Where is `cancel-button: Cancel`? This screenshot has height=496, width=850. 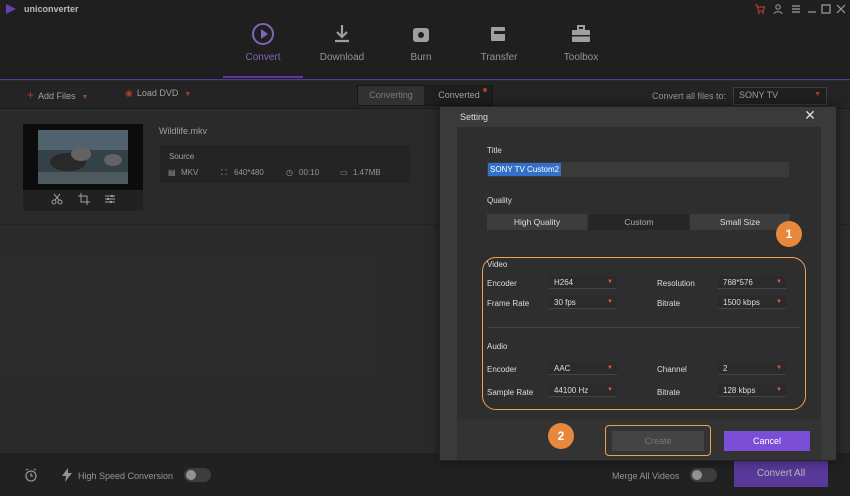 cancel-button: Cancel is located at coordinates (767, 441).